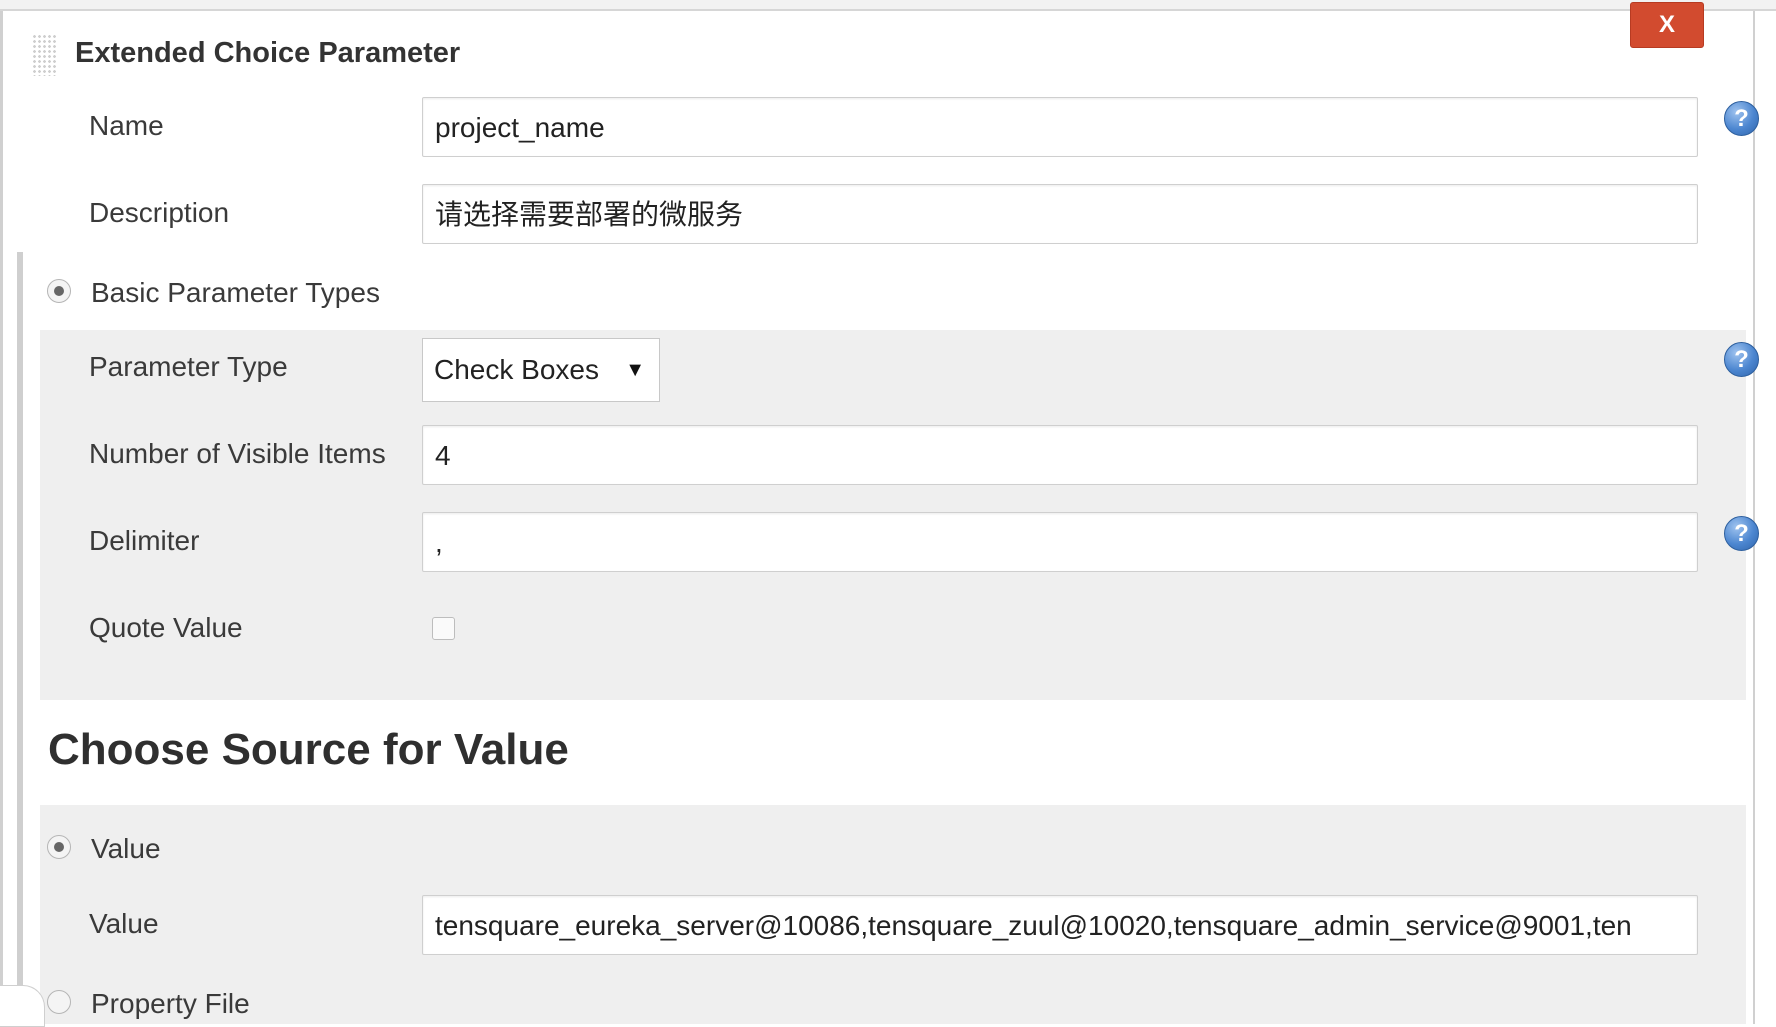  I want to click on value-label: Value, so click(124, 923).